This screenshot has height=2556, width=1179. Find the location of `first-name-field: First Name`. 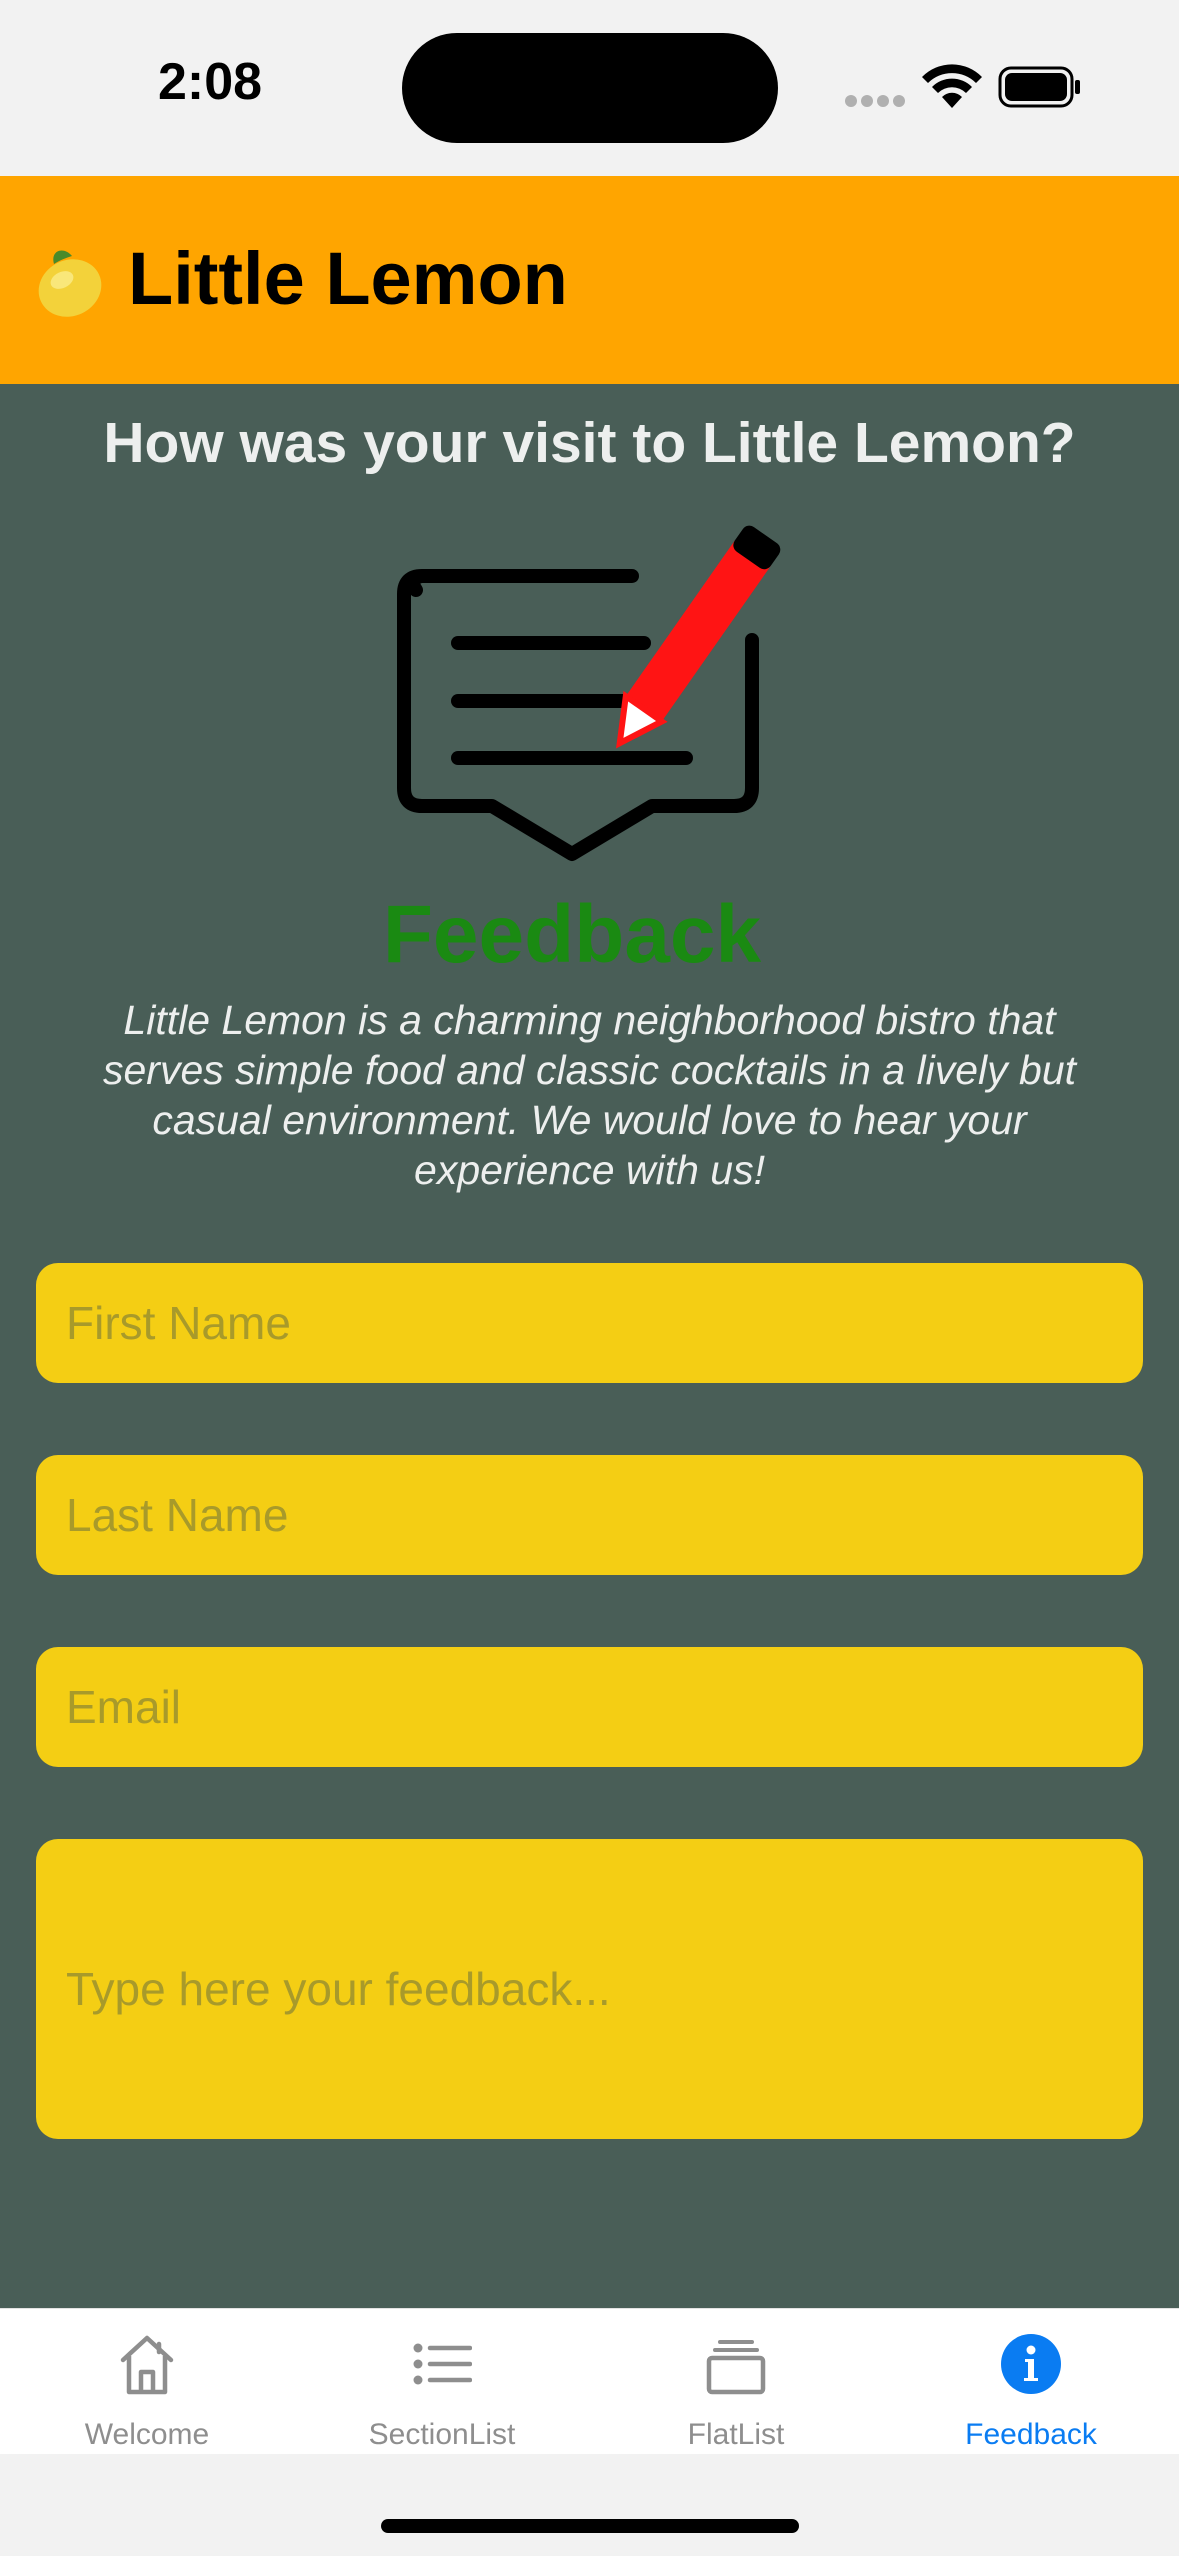

first-name-field: First Name is located at coordinates (589, 1323).